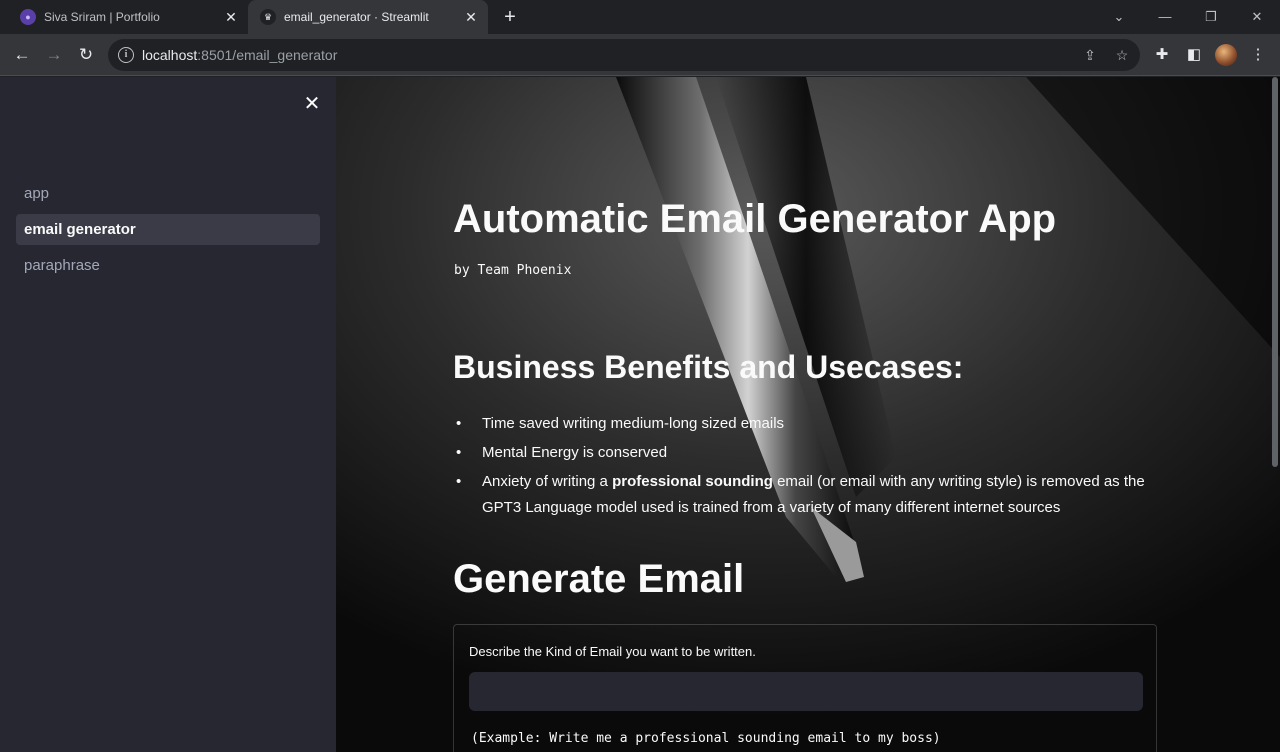 This screenshot has width=1280, height=752. What do you see at coordinates (1258, 55) in the screenshot?
I see `kebab-menu-icon: ⋮` at bounding box center [1258, 55].